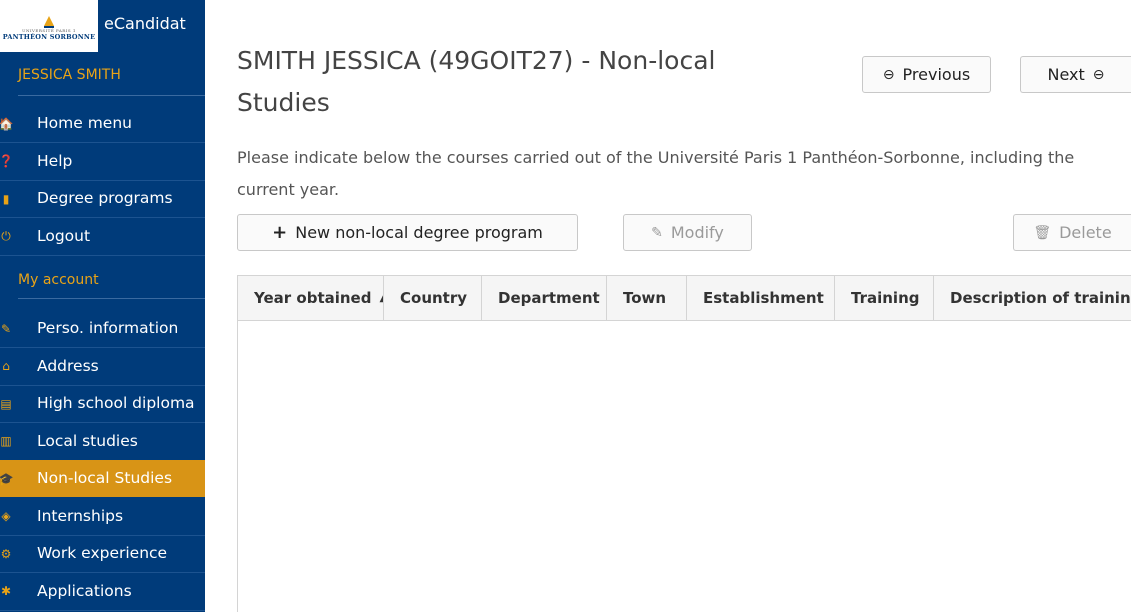  I want to click on delete-button: 🗑 Delete, so click(1072, 232).